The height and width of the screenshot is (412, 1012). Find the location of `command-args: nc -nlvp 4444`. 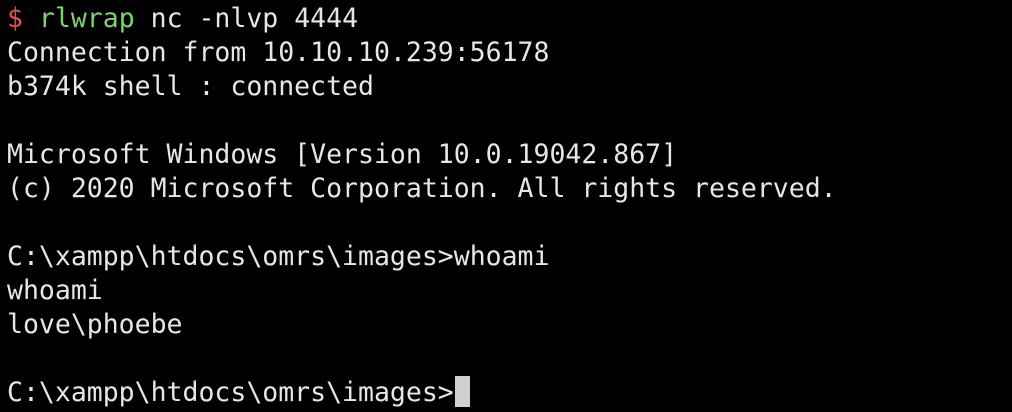

command-args: nc -nlvp 4444 is located at coordinates (246, 18).